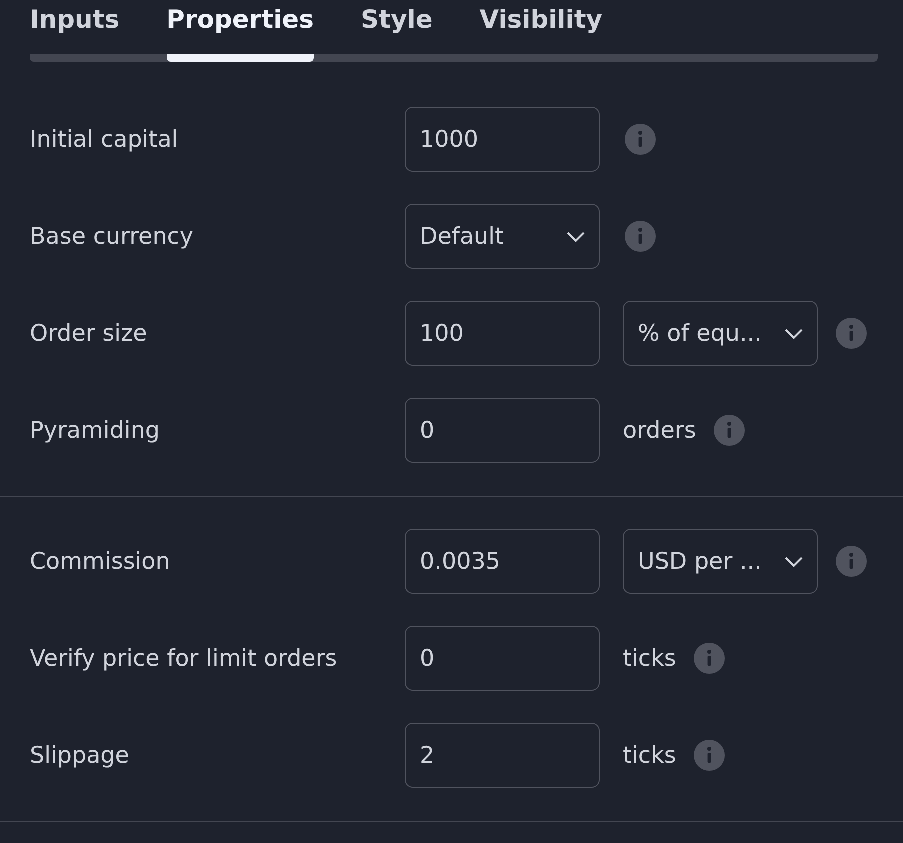 Image resolution: width=903 pixels, height=843 pixels. Describe the element at coordinates (184, 659) in the screenshot. I see `field-label: Verify price for limit orders` at that location.